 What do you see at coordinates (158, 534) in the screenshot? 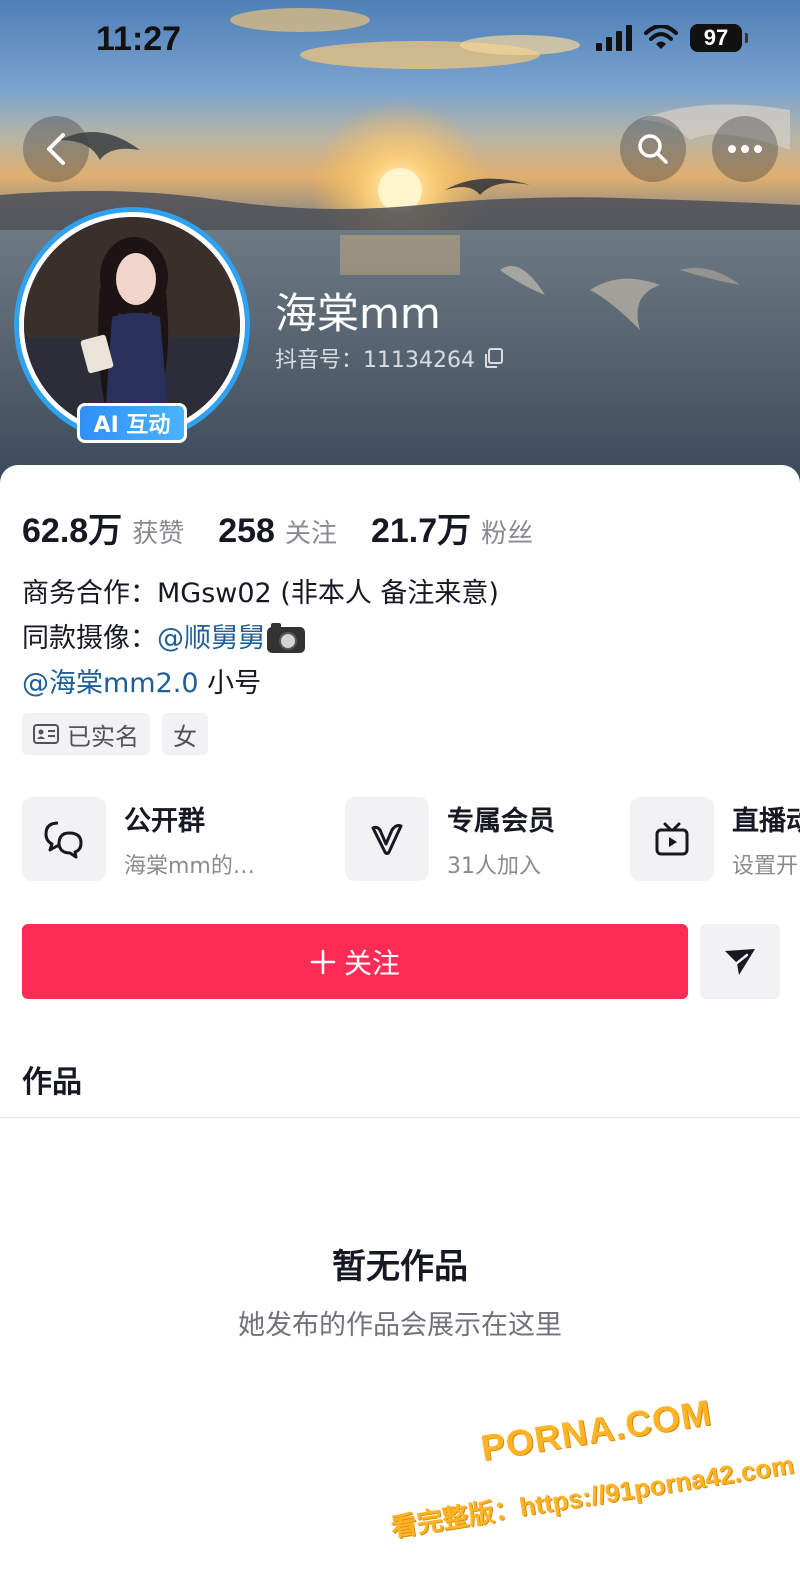
I see `likes-label: 获赞` at bounding box center [158, 534].